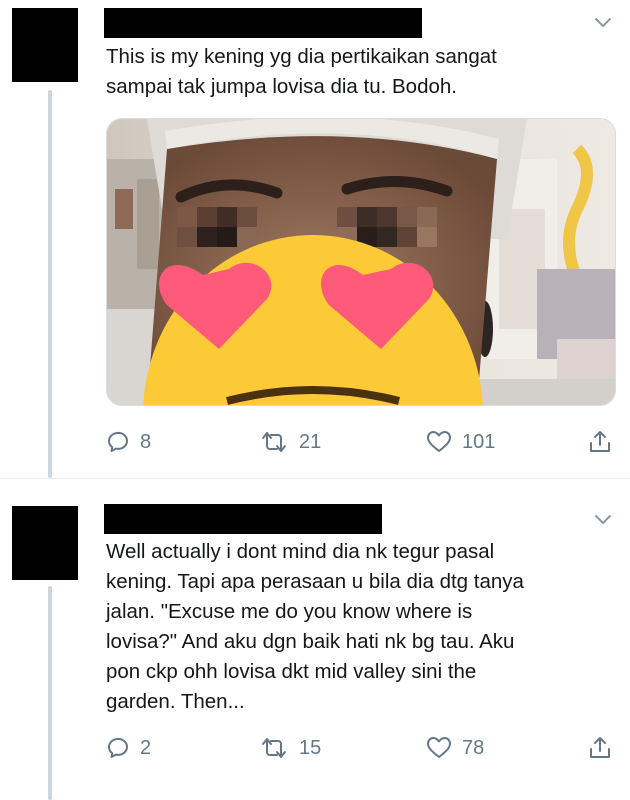 The height and width of the screenshot is (800, 630). Describe the element at coordinates (310, 441) in the screenshot. I see `retweet-count: 21` at that location.